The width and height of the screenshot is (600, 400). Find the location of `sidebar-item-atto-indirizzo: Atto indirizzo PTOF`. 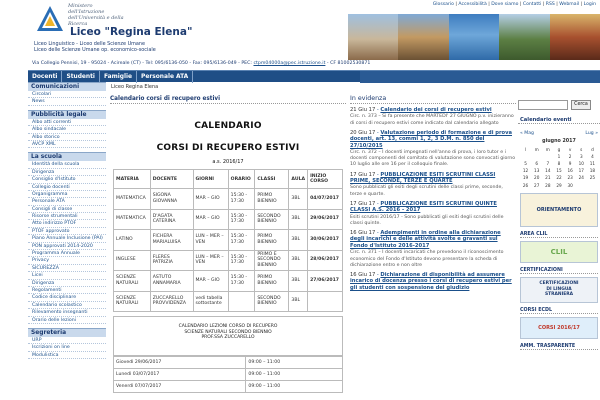

sidebar-item-atto-indirizzo: Atto indirizzo PTOF is located at coordinates (67, 224).